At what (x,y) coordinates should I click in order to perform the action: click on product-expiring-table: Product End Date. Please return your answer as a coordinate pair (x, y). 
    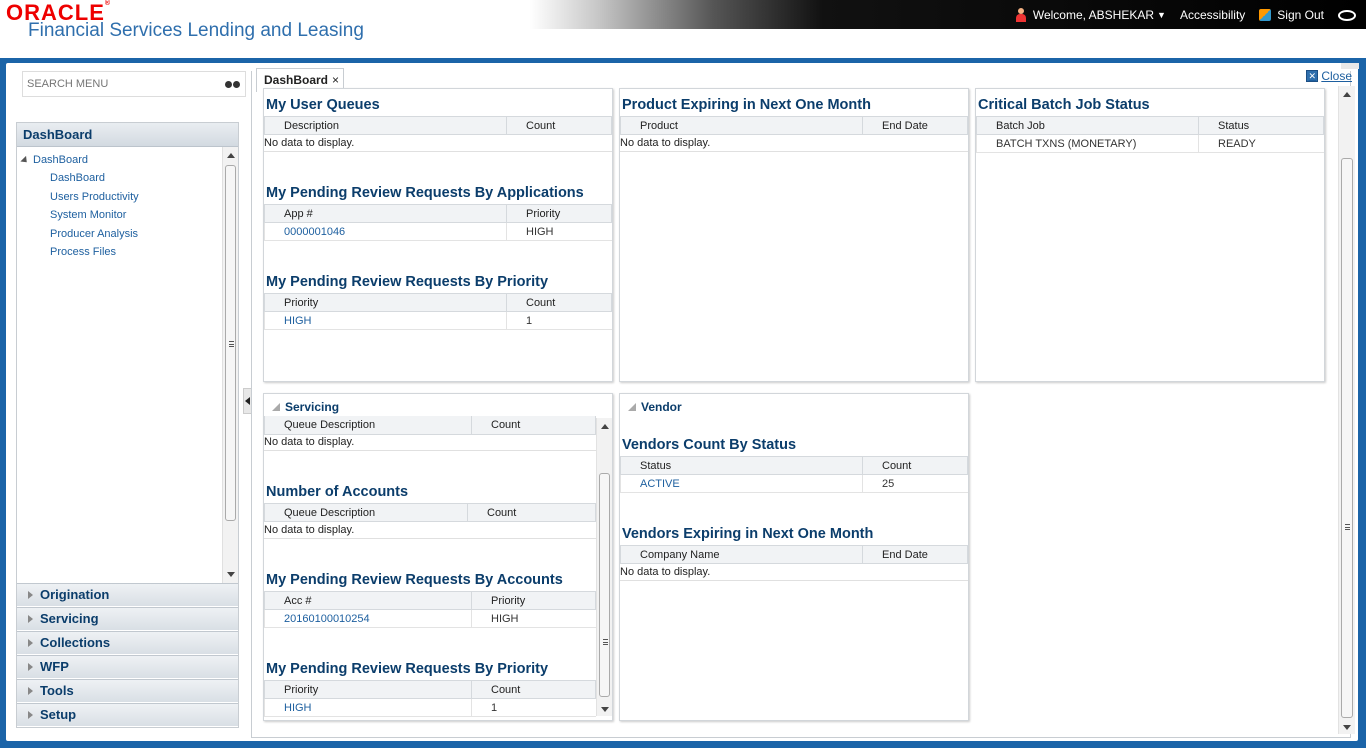
    Looking at the image, I should click on (794, 125).